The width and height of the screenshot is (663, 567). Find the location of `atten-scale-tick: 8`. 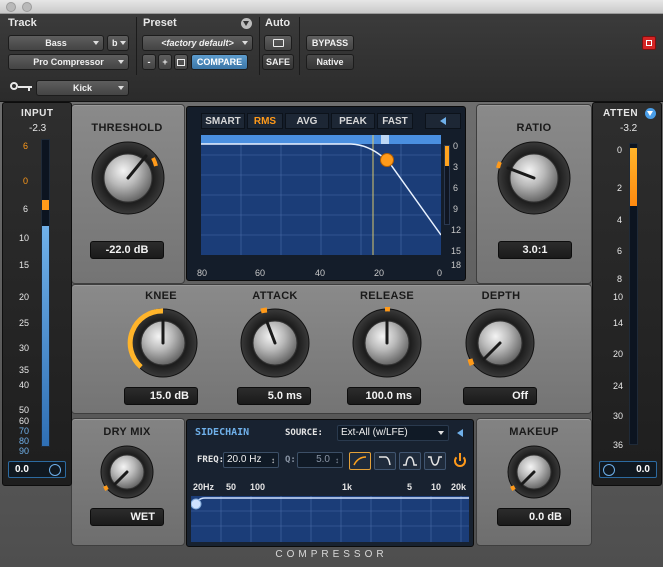

atten-scale-tick: 8 is located at coordinates (620, 279).